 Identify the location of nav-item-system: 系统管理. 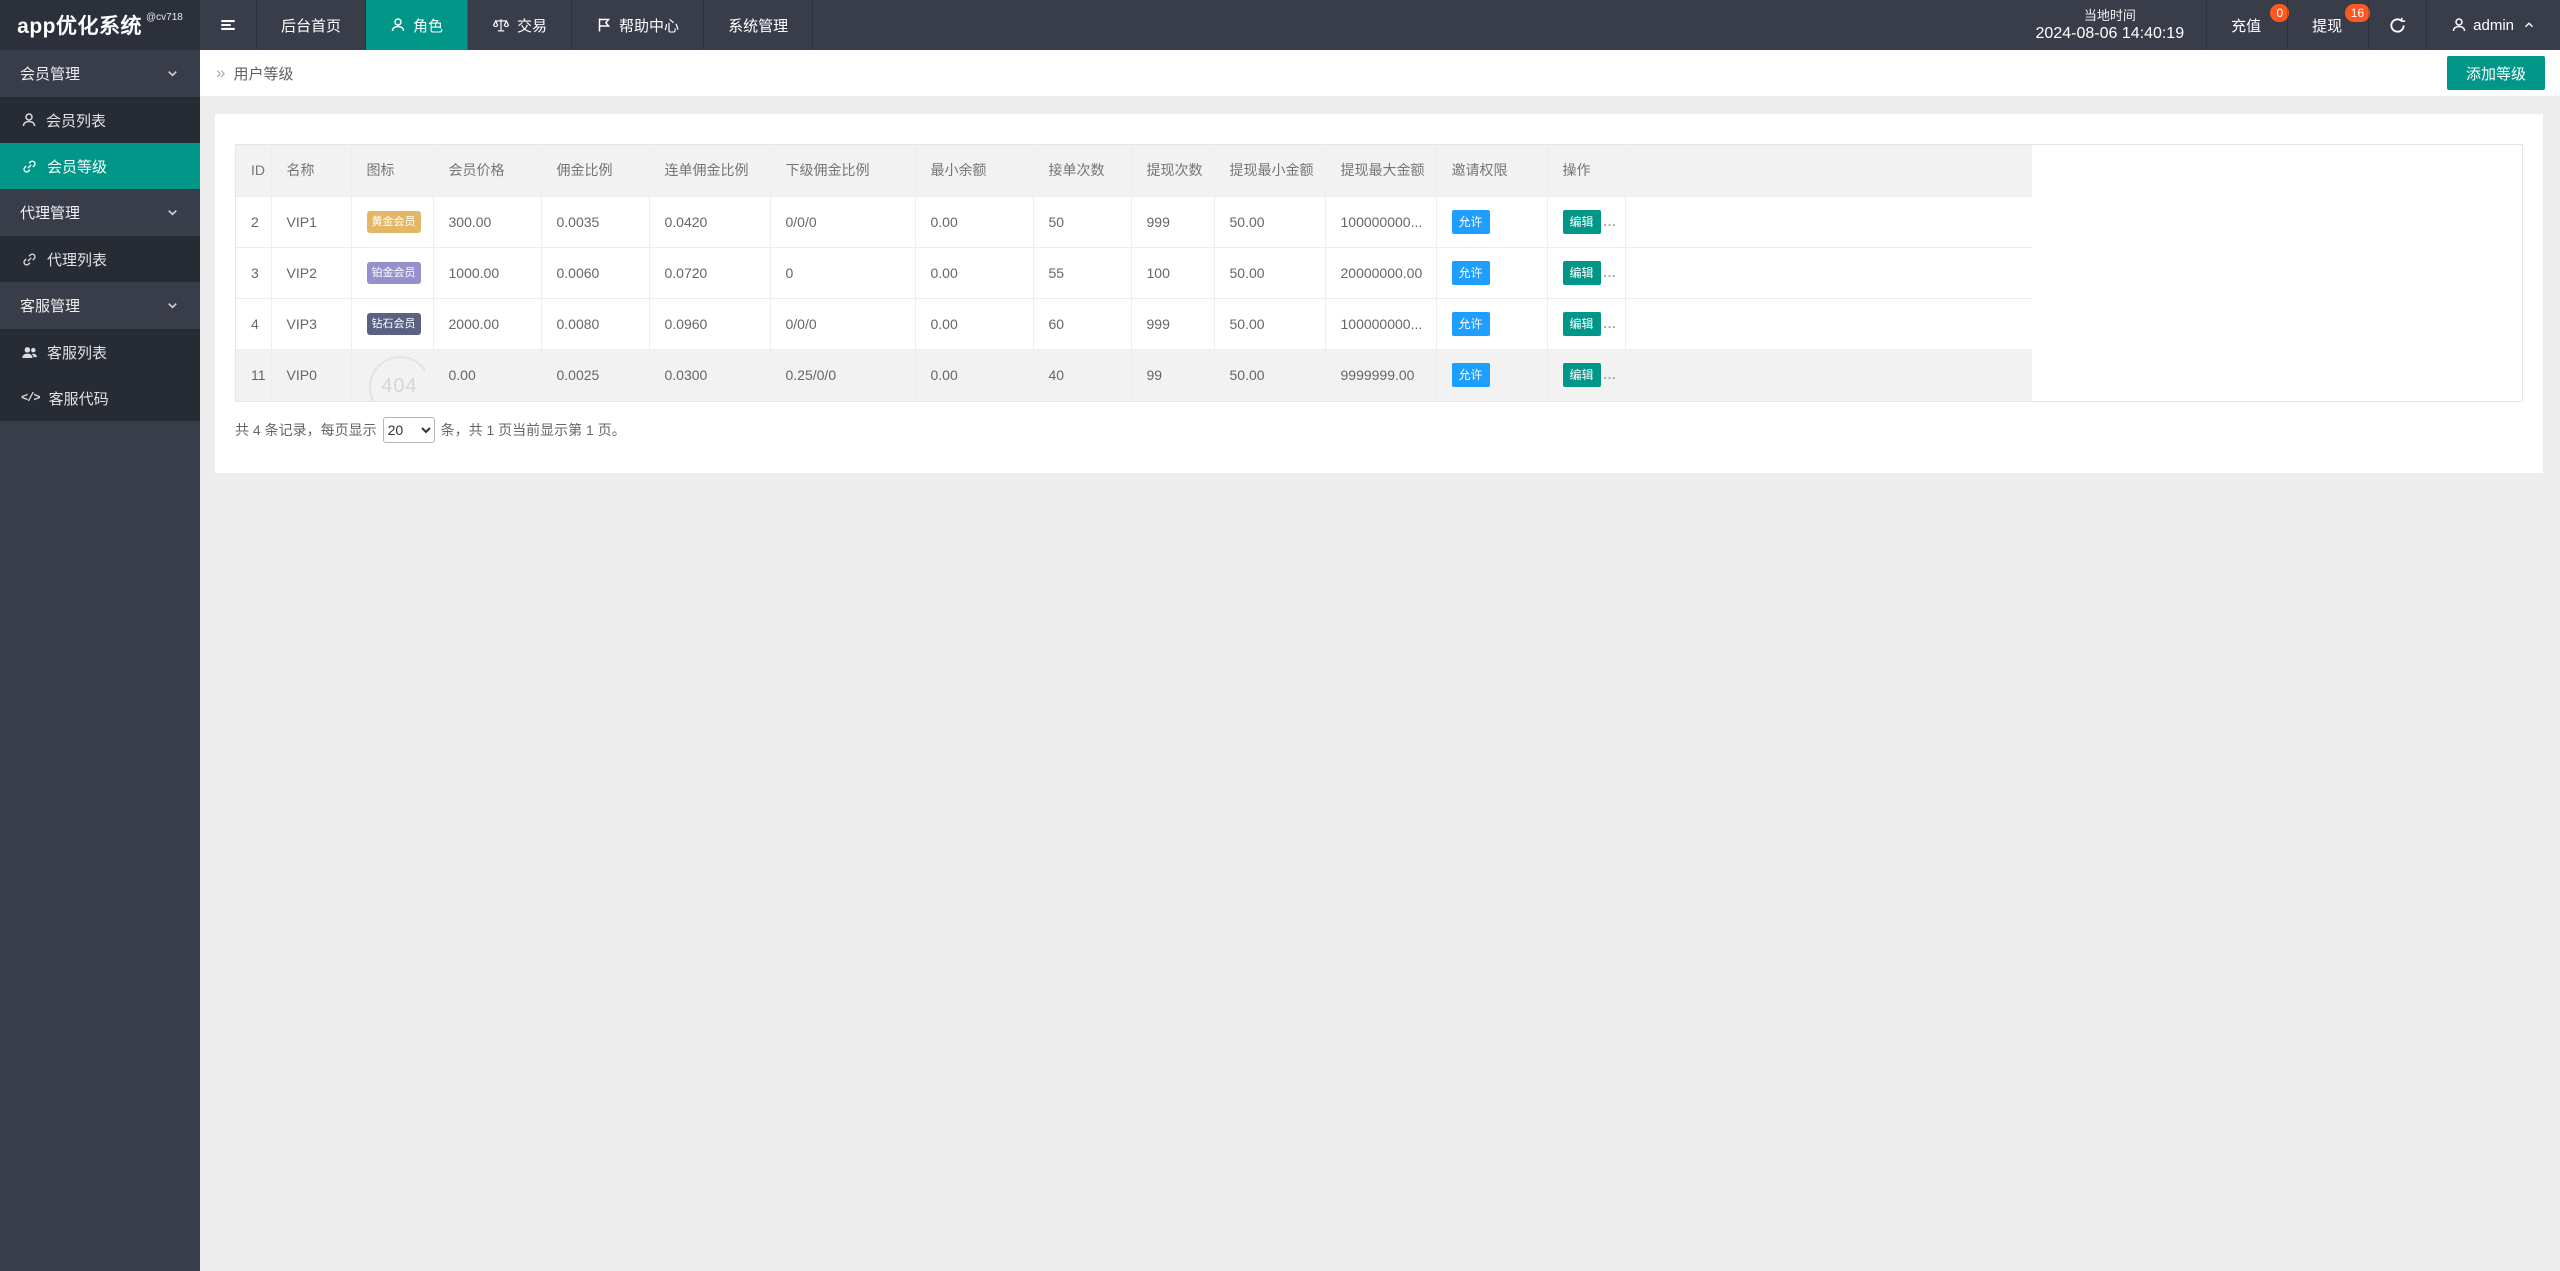
(759, 25).